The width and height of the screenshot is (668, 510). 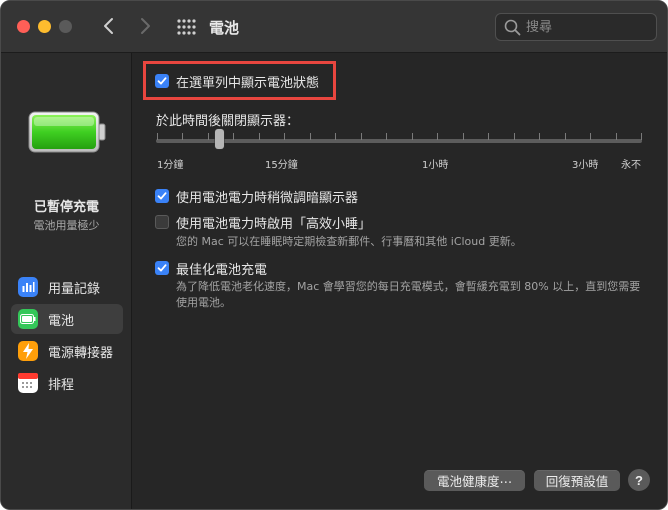 What do you see at coordinates (224, 28) in the screenshot?
I see `window-title: 電池` at bounding box center [224, 28].